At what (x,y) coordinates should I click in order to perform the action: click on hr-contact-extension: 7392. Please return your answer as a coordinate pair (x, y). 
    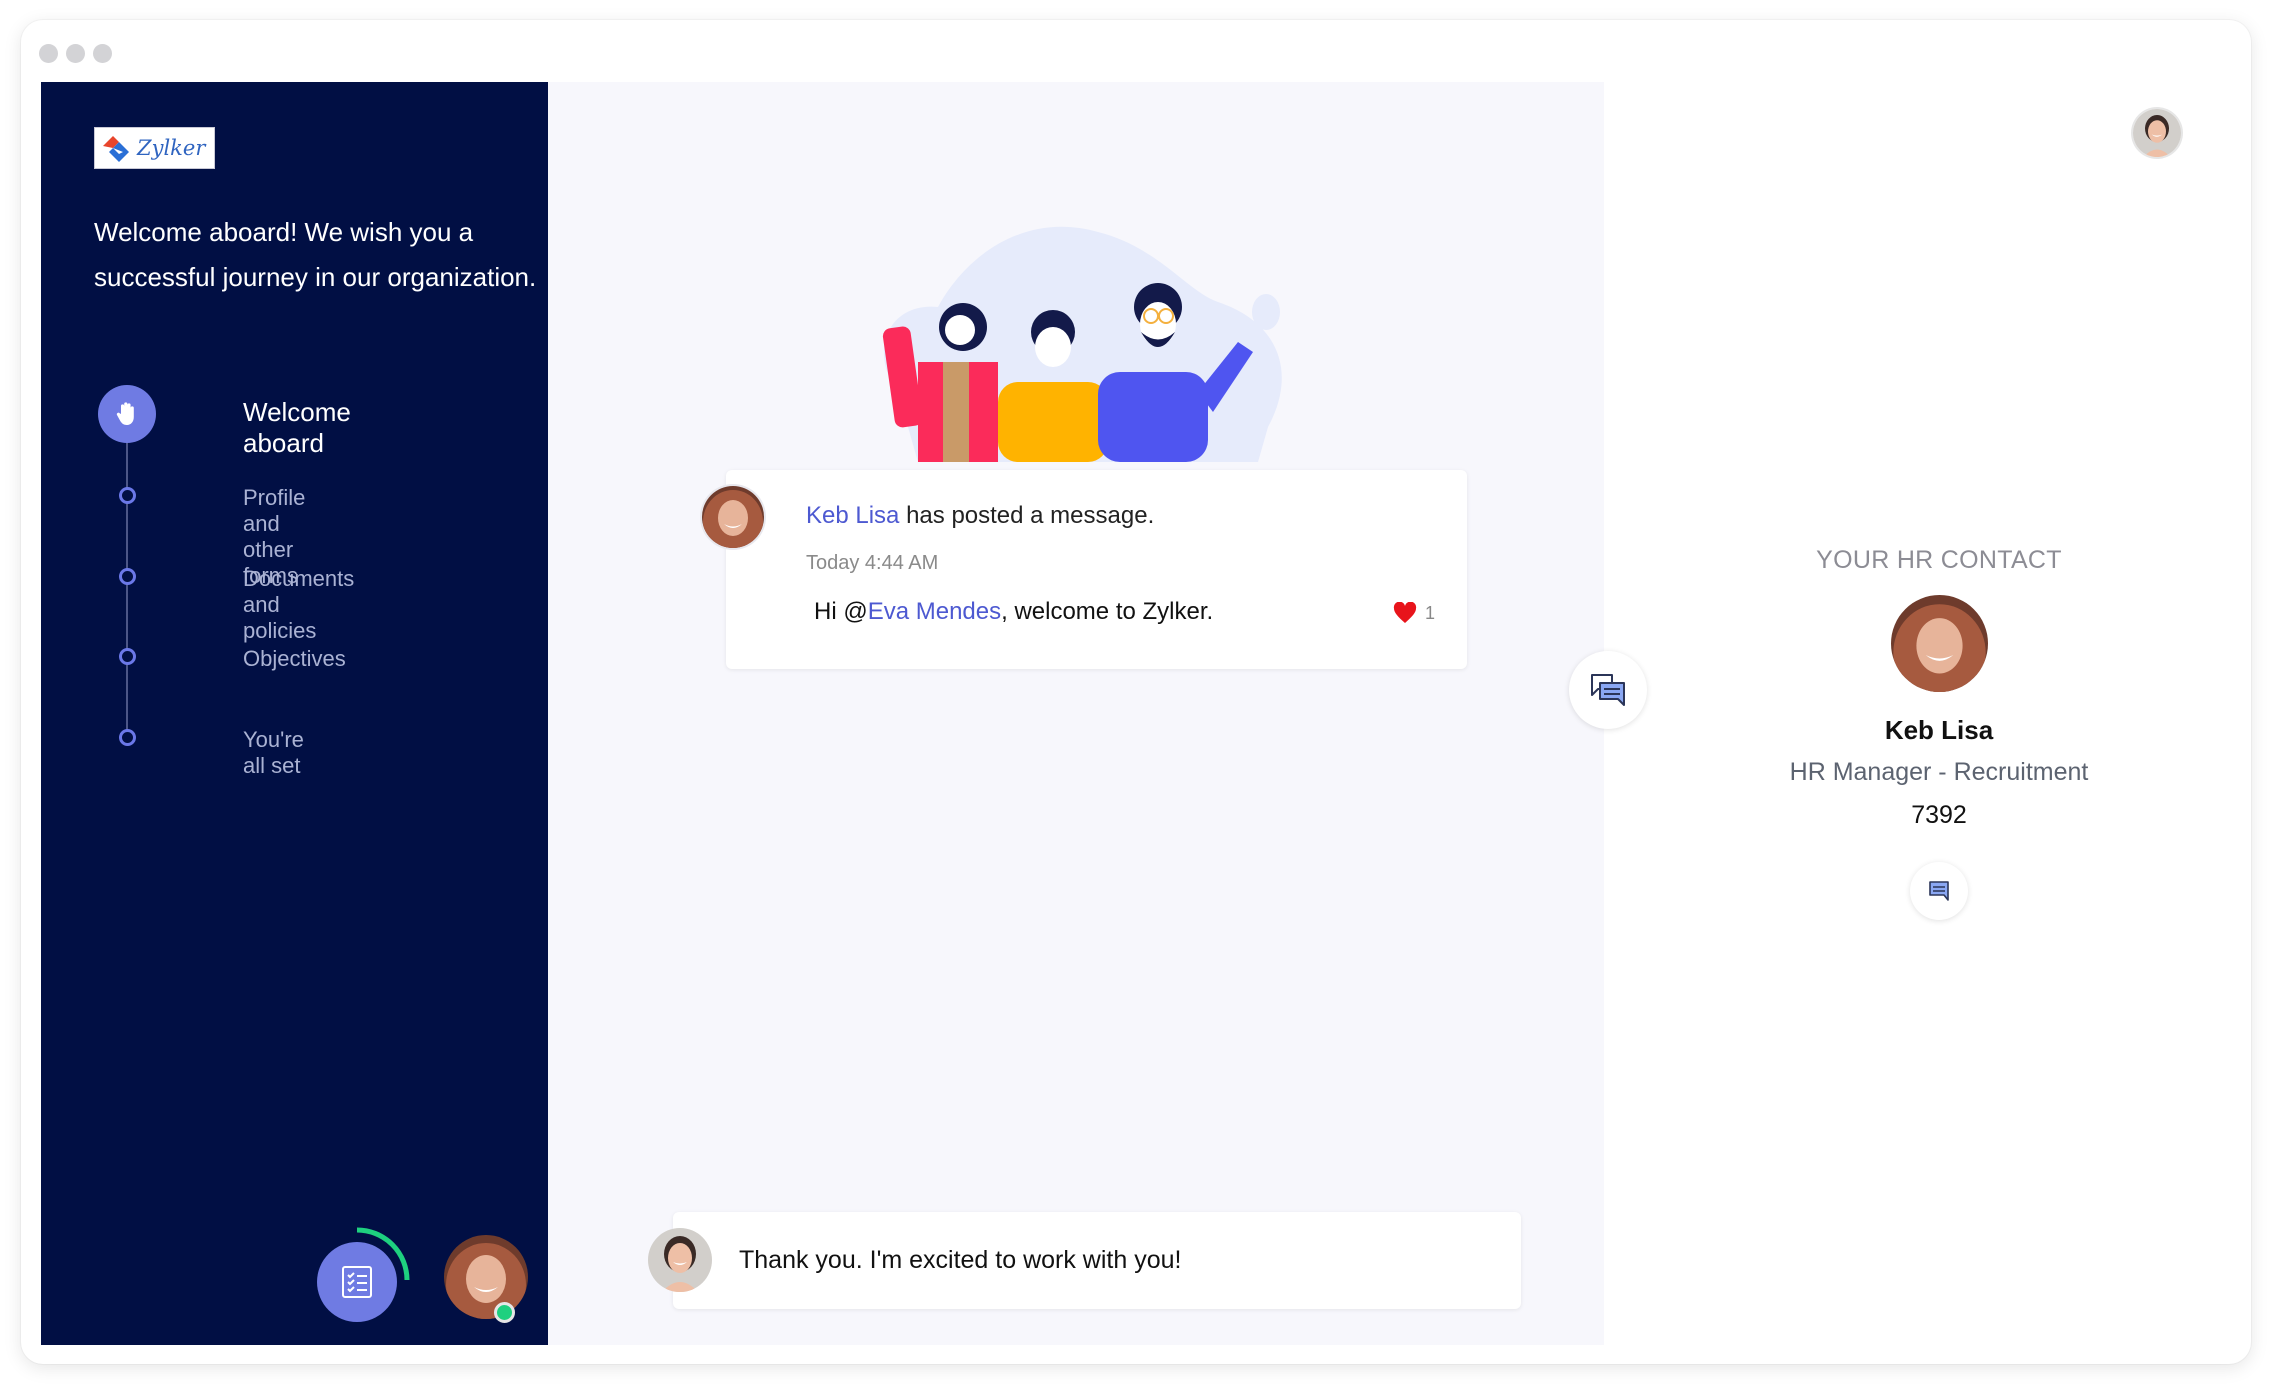
    Looking at the image, I should click on (1939, 815).